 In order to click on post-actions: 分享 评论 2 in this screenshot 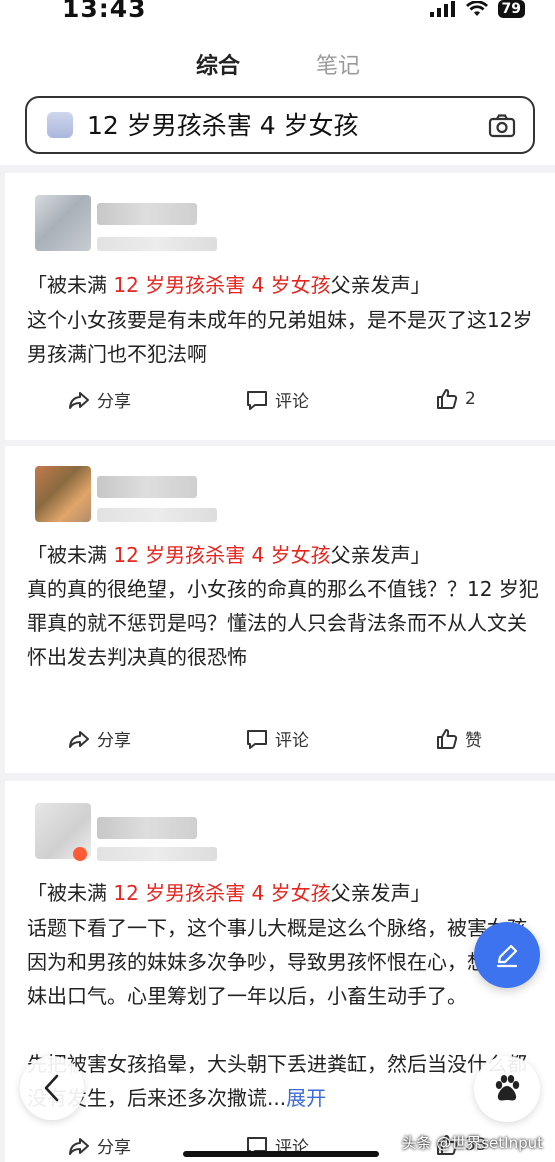, I will do `click(280, 402)`.